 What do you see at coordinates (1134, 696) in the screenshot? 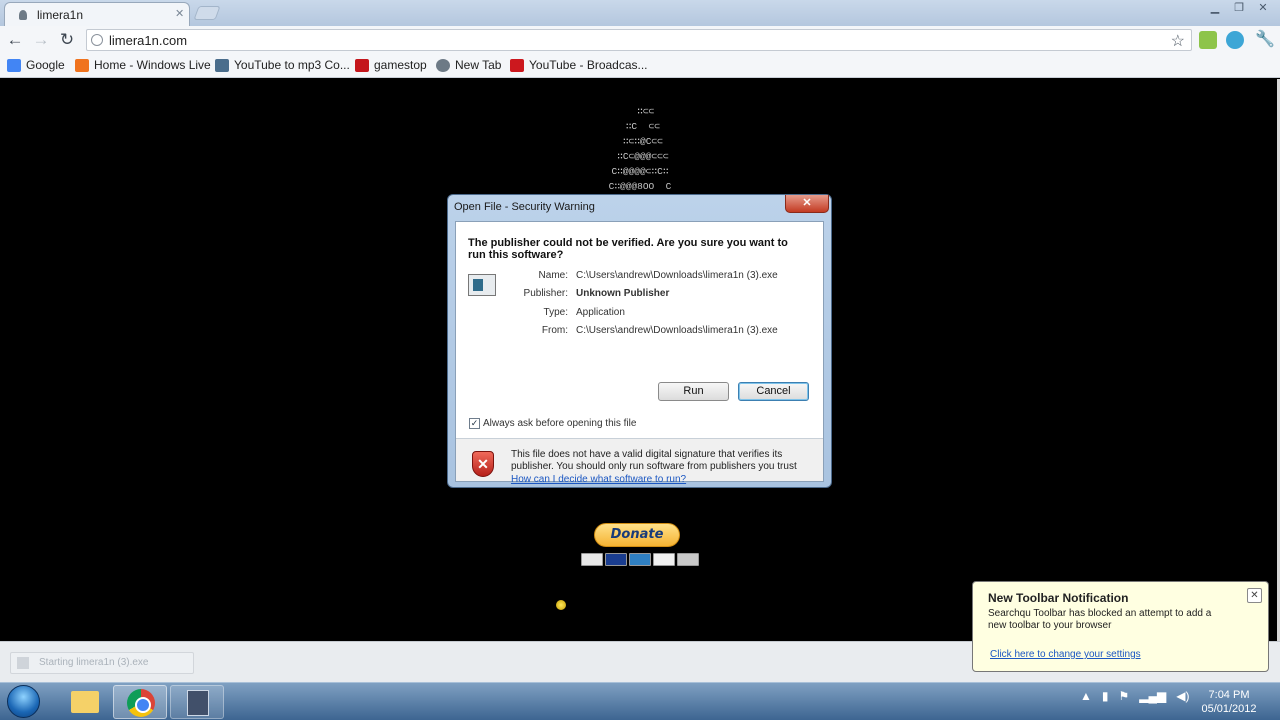
I see `system-tray: ▲ ▮ ⚑ ▂▄▆ ◀)` at bounding box center [1134, 696].